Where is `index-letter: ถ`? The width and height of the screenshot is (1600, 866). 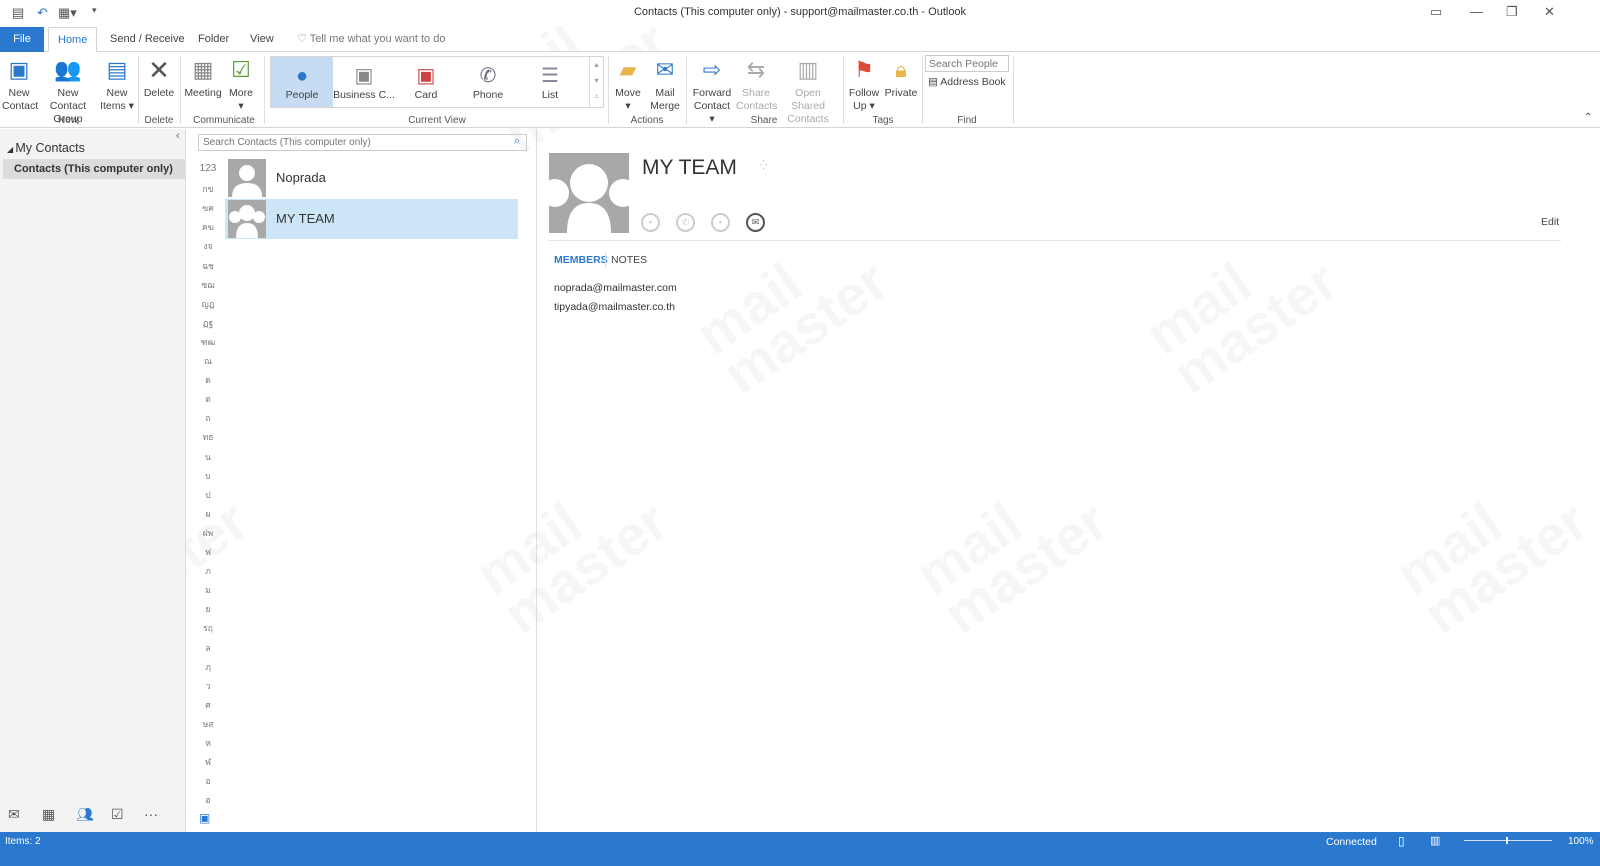 index-letter: ถ is located at coordinates (208, 418).